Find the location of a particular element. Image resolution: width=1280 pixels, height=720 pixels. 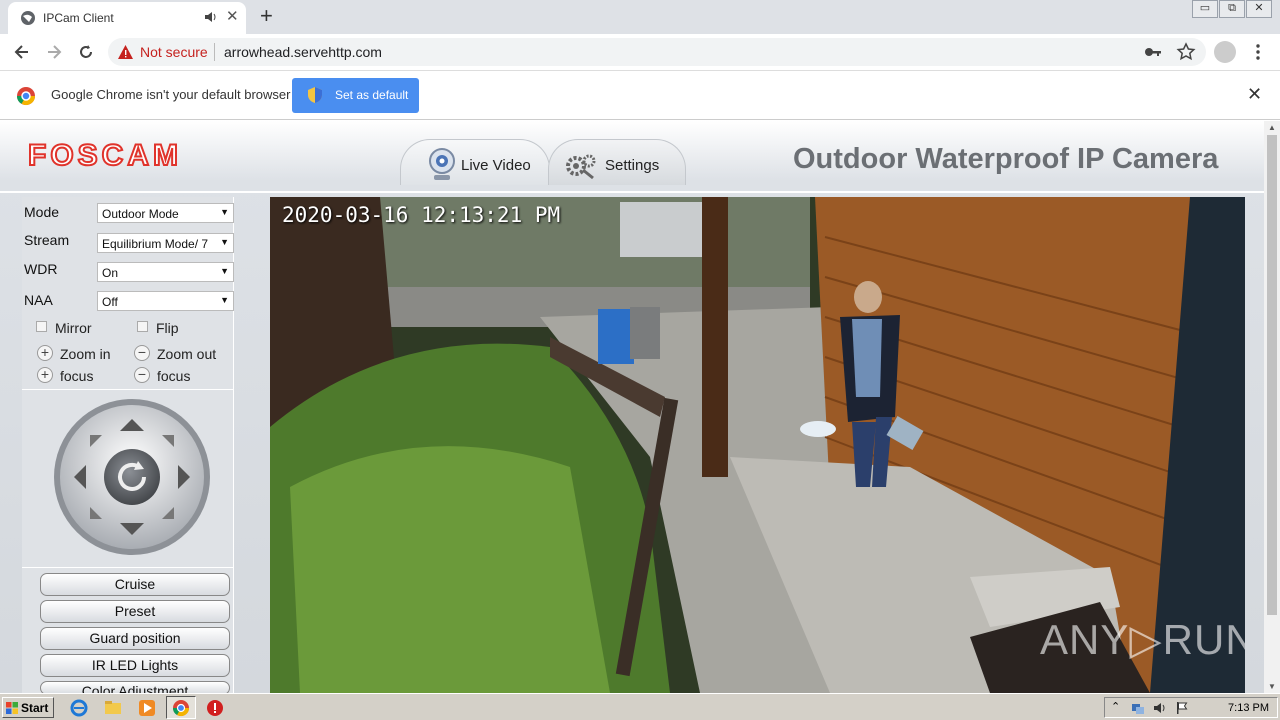

bookmark-star-icon is located at coordinates (1186, 52).